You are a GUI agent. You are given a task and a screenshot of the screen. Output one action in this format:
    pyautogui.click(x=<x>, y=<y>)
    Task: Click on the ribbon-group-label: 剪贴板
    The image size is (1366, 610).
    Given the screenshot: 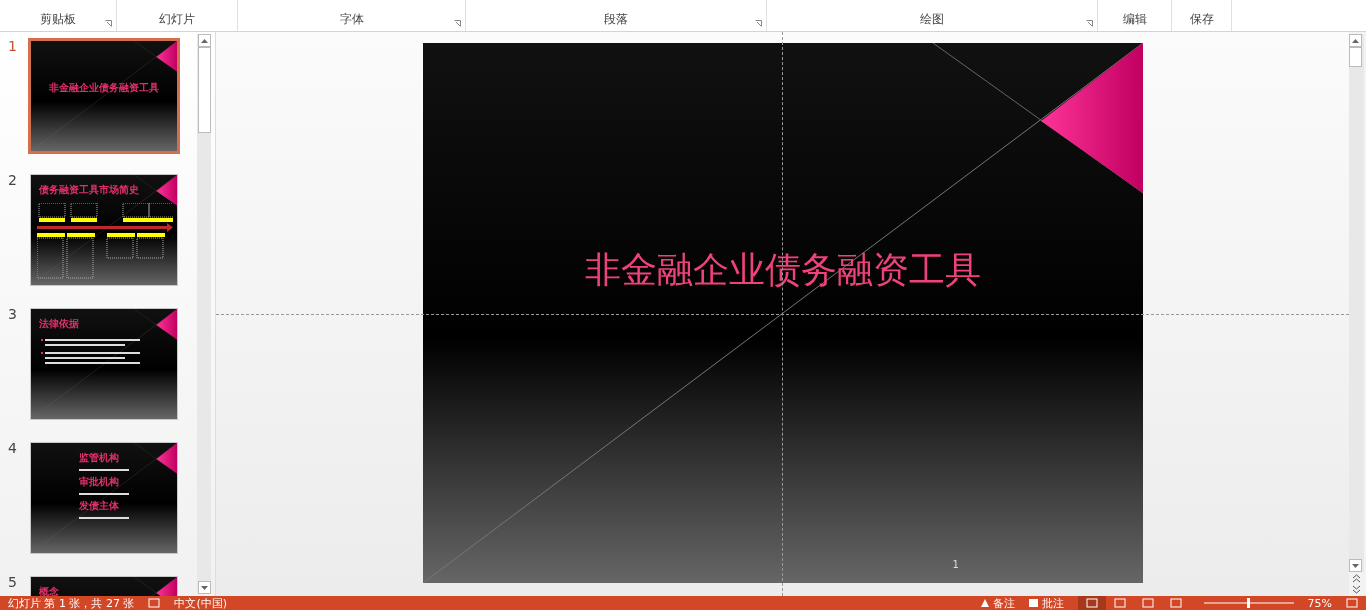 What is the action you would take?
    pyautogui.click(x=58, y=19)
    